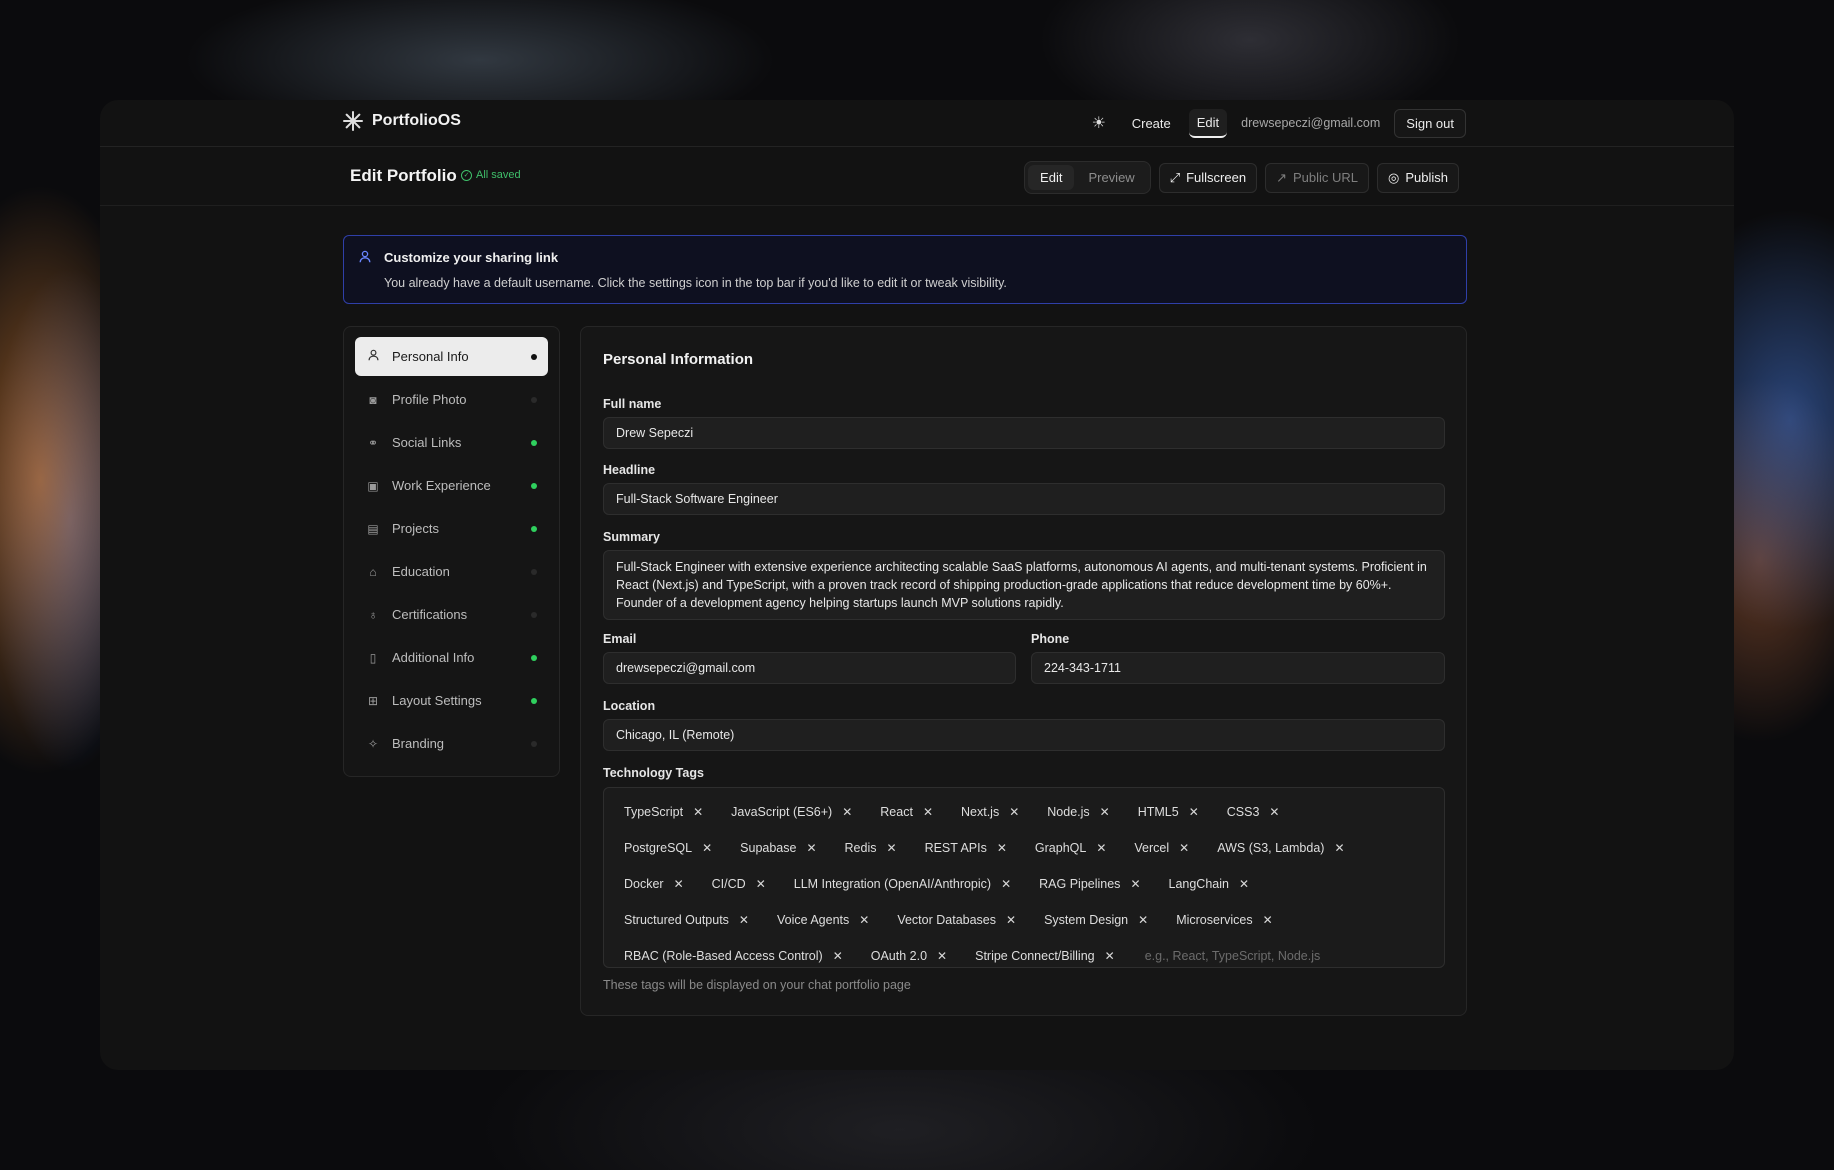 The width and height of the screenshot is (1834, 1170). Describe the element at coordinates (441, 485) in the screenshot. I see `sidebar-item-label: Work Experience` at that location.